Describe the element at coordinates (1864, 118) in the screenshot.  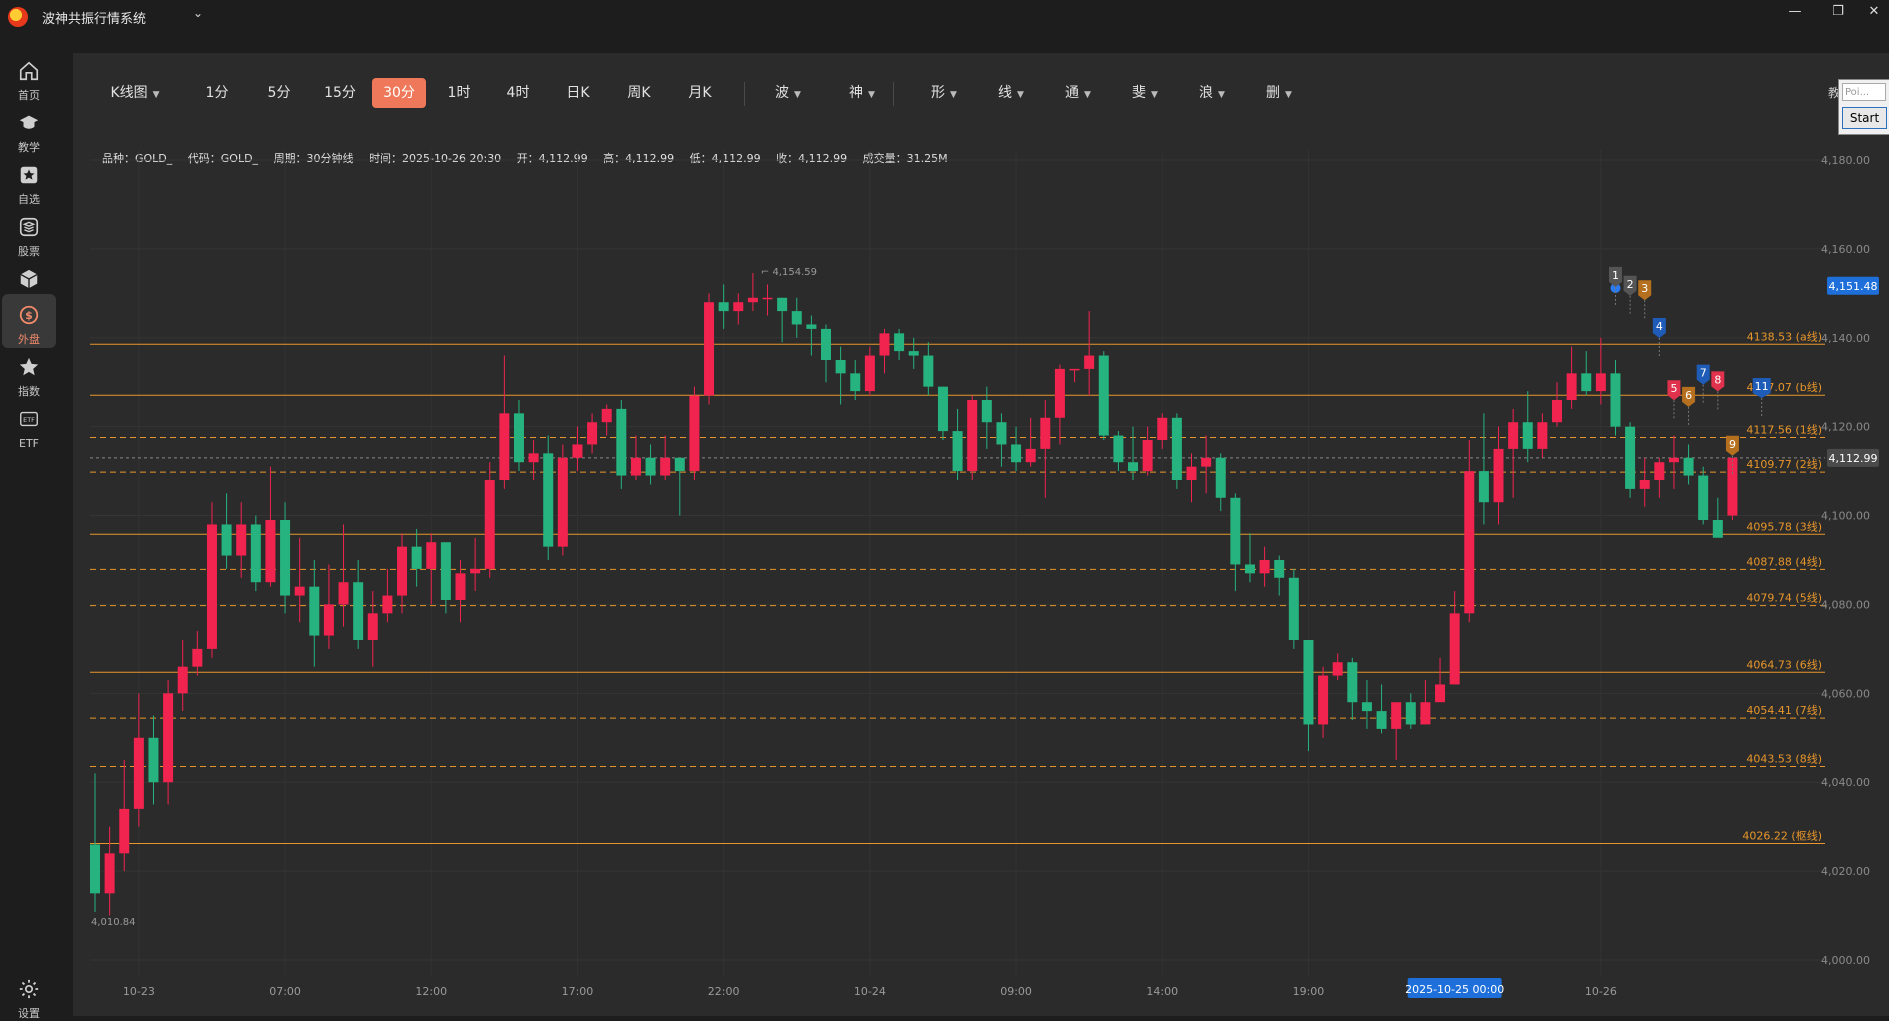
I see `start-button: Start` at that location.